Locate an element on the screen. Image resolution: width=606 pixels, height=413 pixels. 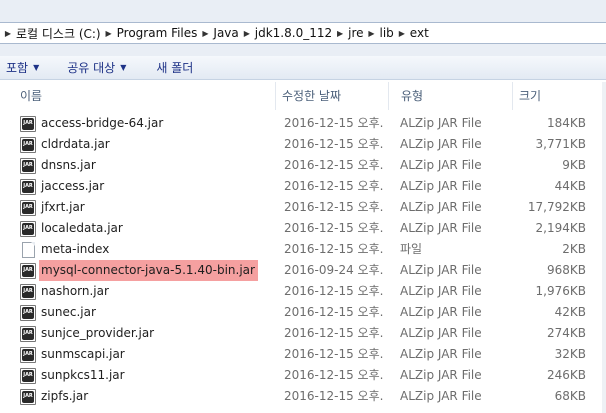
file-name-cell: mysql-connector-java-5.1.40-bin.jar is located at coordinates (147, 270).